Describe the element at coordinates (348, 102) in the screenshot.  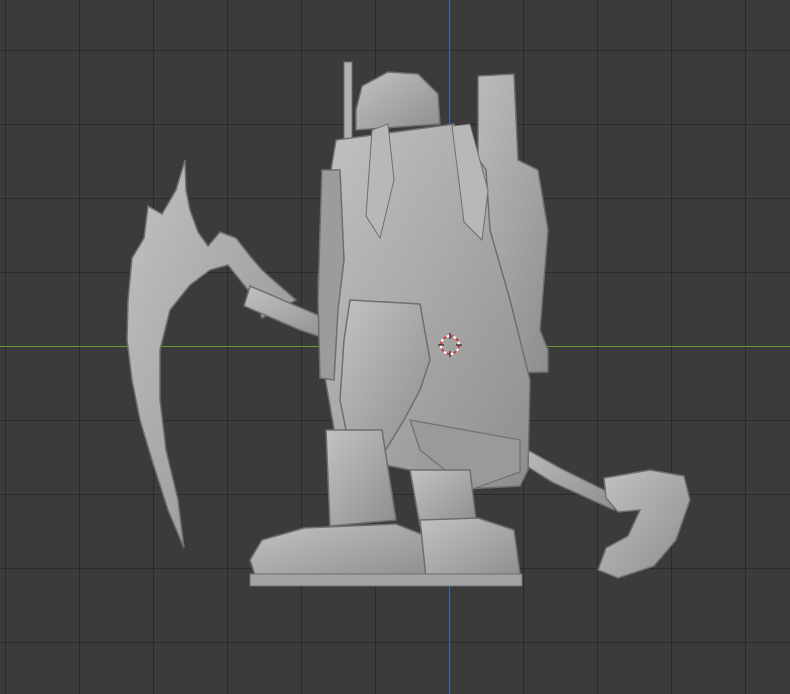
I see `helmet-horn` at that location.